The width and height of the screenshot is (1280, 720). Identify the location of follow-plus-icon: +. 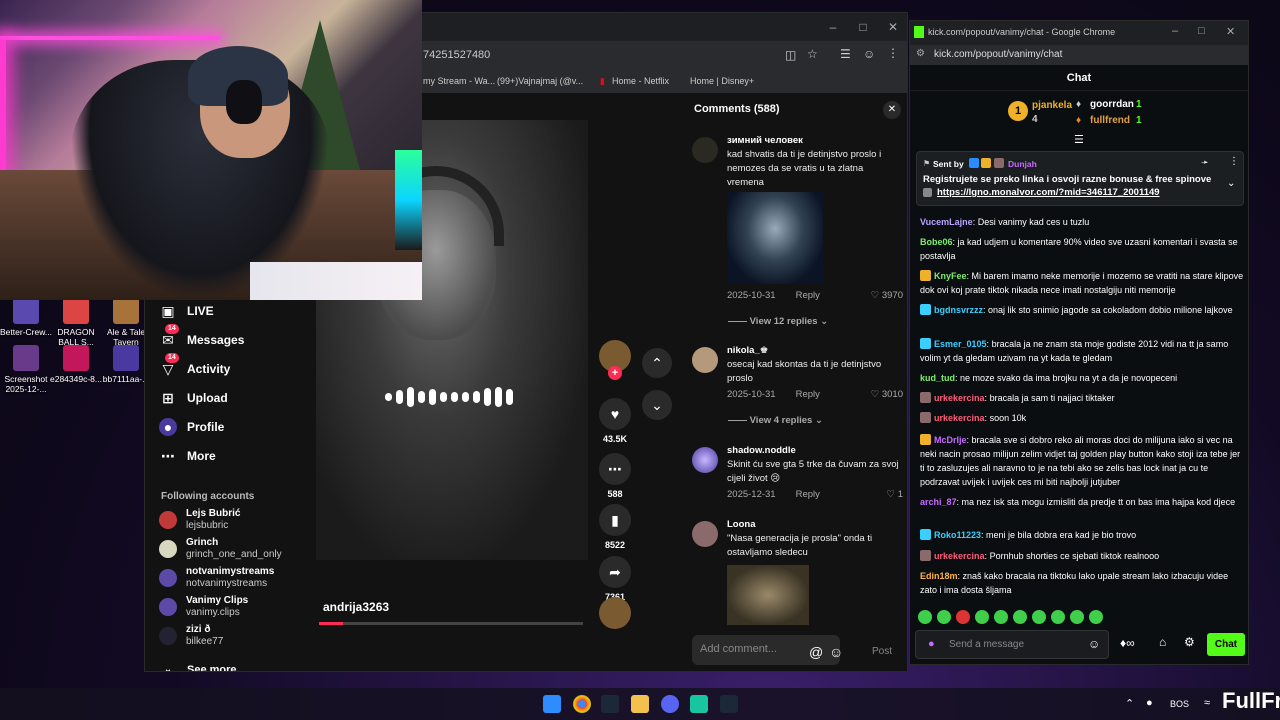
(615, 373).